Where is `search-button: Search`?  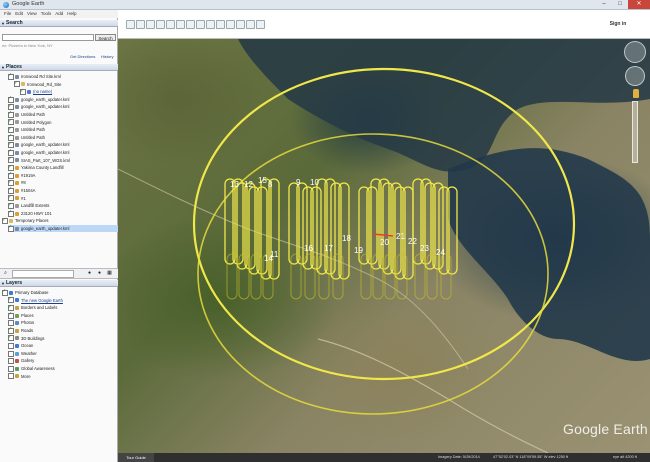
search-button: Search is located at coordinates (105, 37).